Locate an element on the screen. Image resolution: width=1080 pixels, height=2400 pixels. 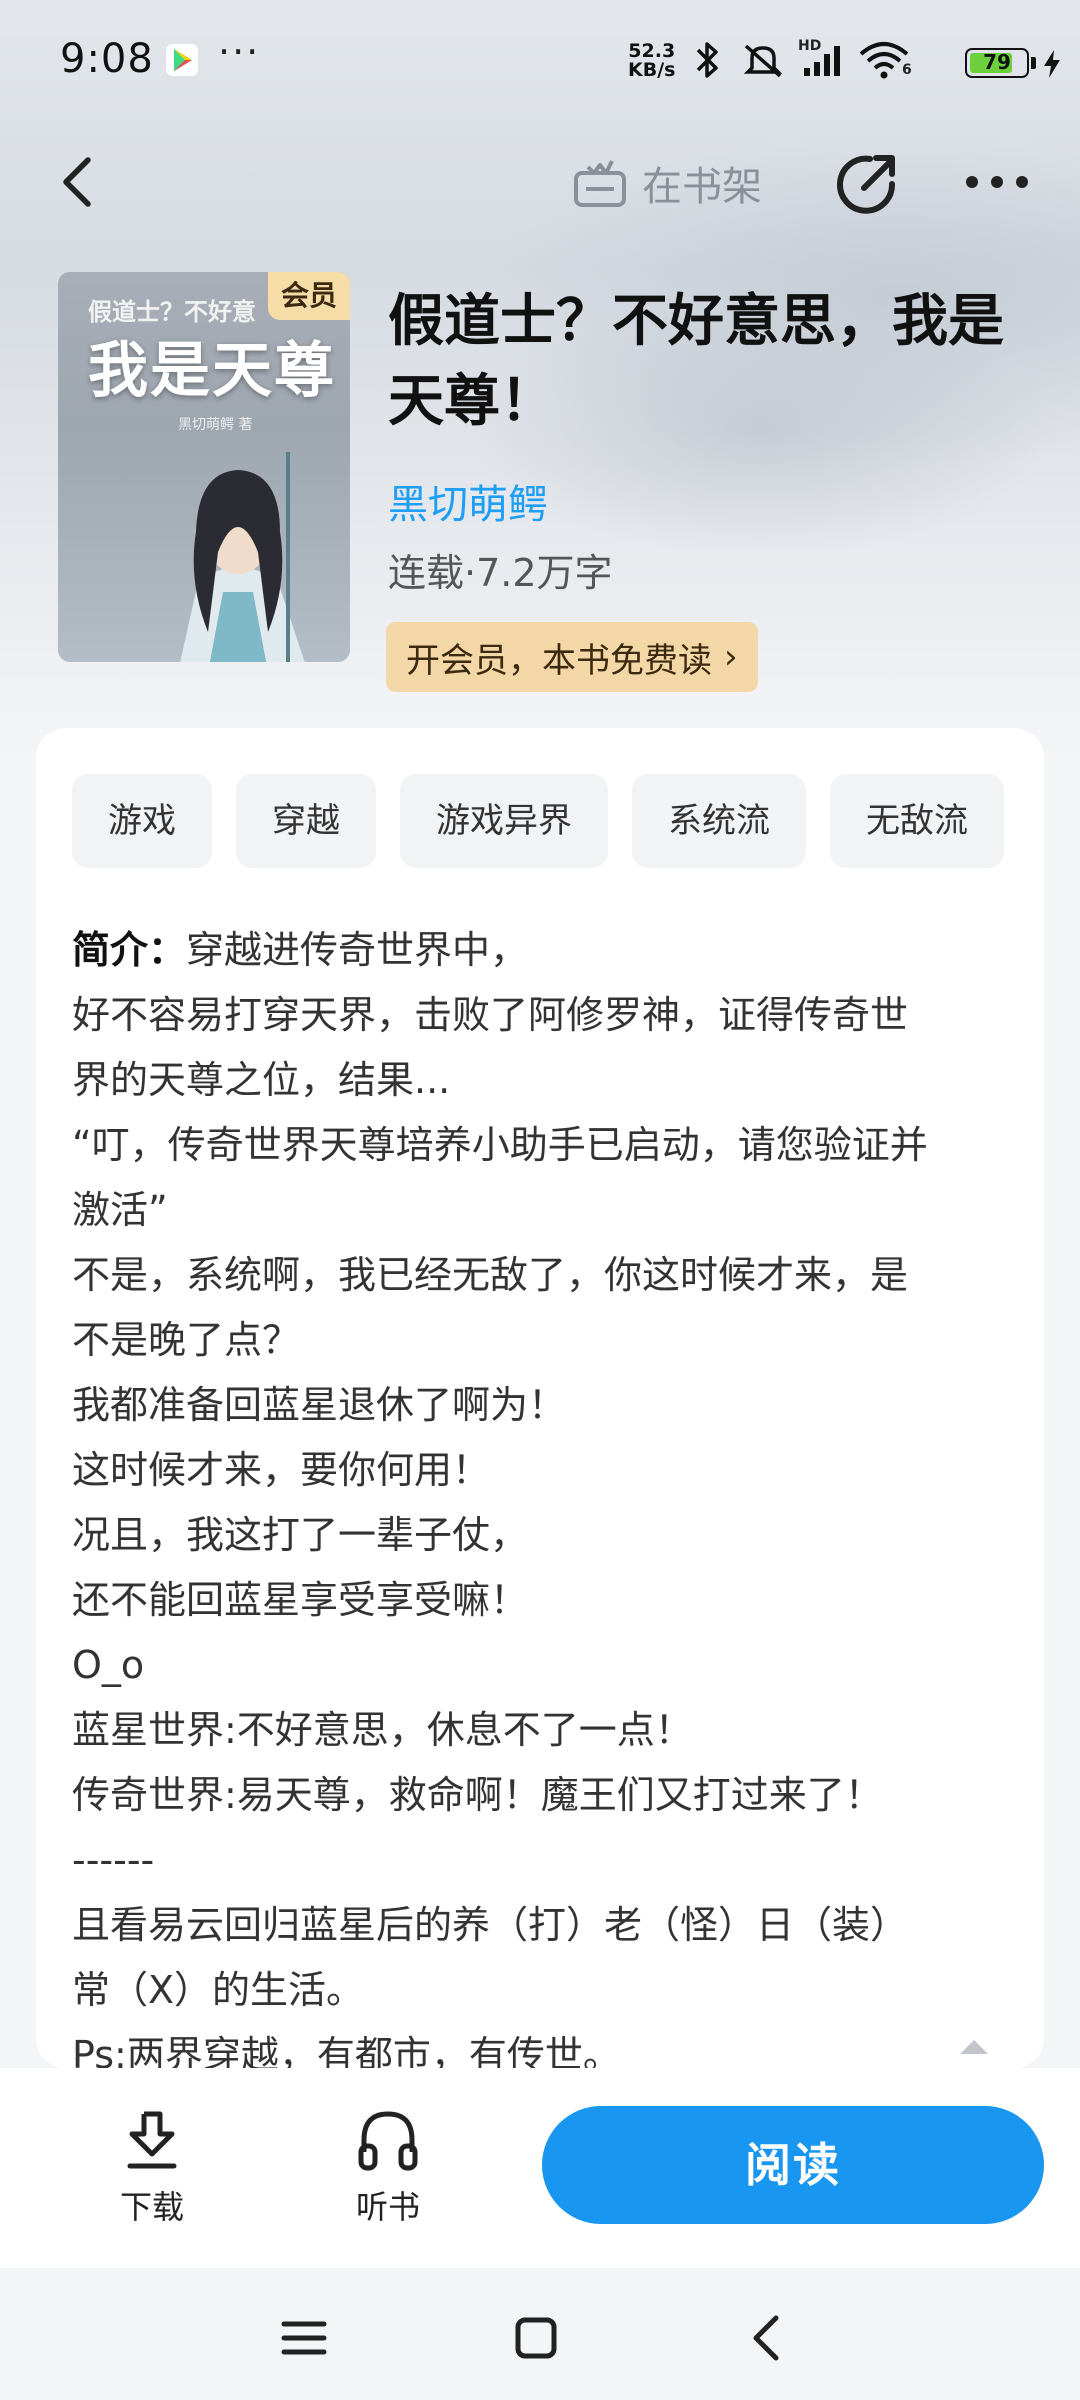
synopsis-line: 还不能回蓝星享受享受嘛！ is located at coordinates (300, 1600).